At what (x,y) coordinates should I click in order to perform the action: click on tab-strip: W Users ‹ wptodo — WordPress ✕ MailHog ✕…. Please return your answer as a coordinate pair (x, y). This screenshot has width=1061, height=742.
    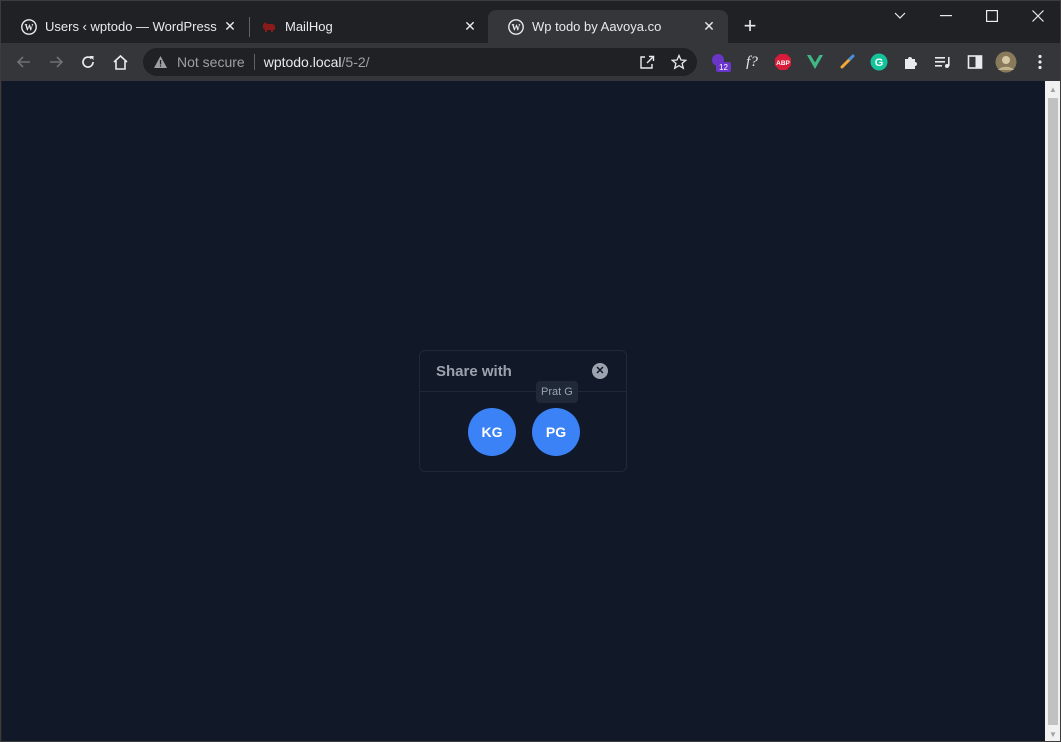
    Looking at the image, I should click on (530, 22).